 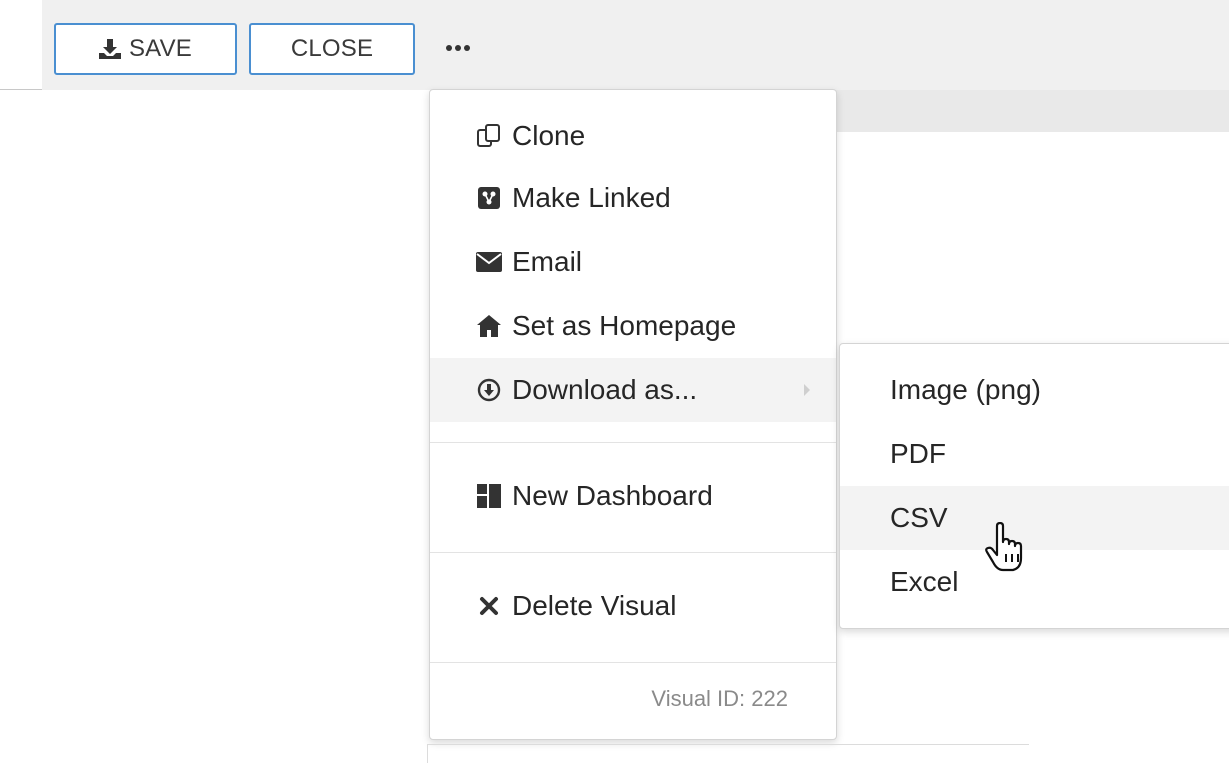 What do you see at coordinates (160, 48) in the screenshot?
I see `save-button-label: SAVE` at bounding box center [160, 48].